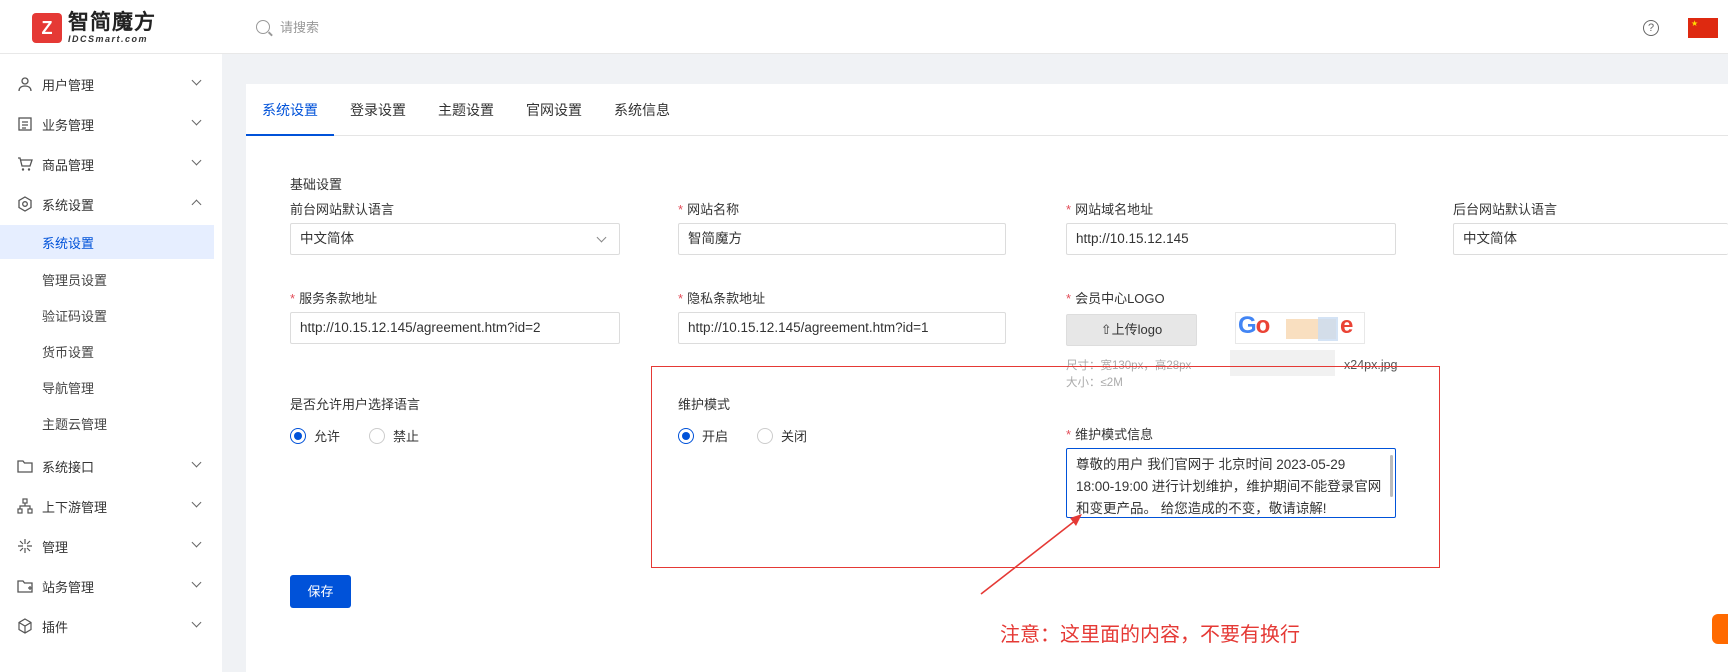 This screenshot has width=1728, height=672. Describe the element at coordinates (107, 351) in the screenshot. I see `sidebar-subitem-currency-settings: 货币设置` at that location.